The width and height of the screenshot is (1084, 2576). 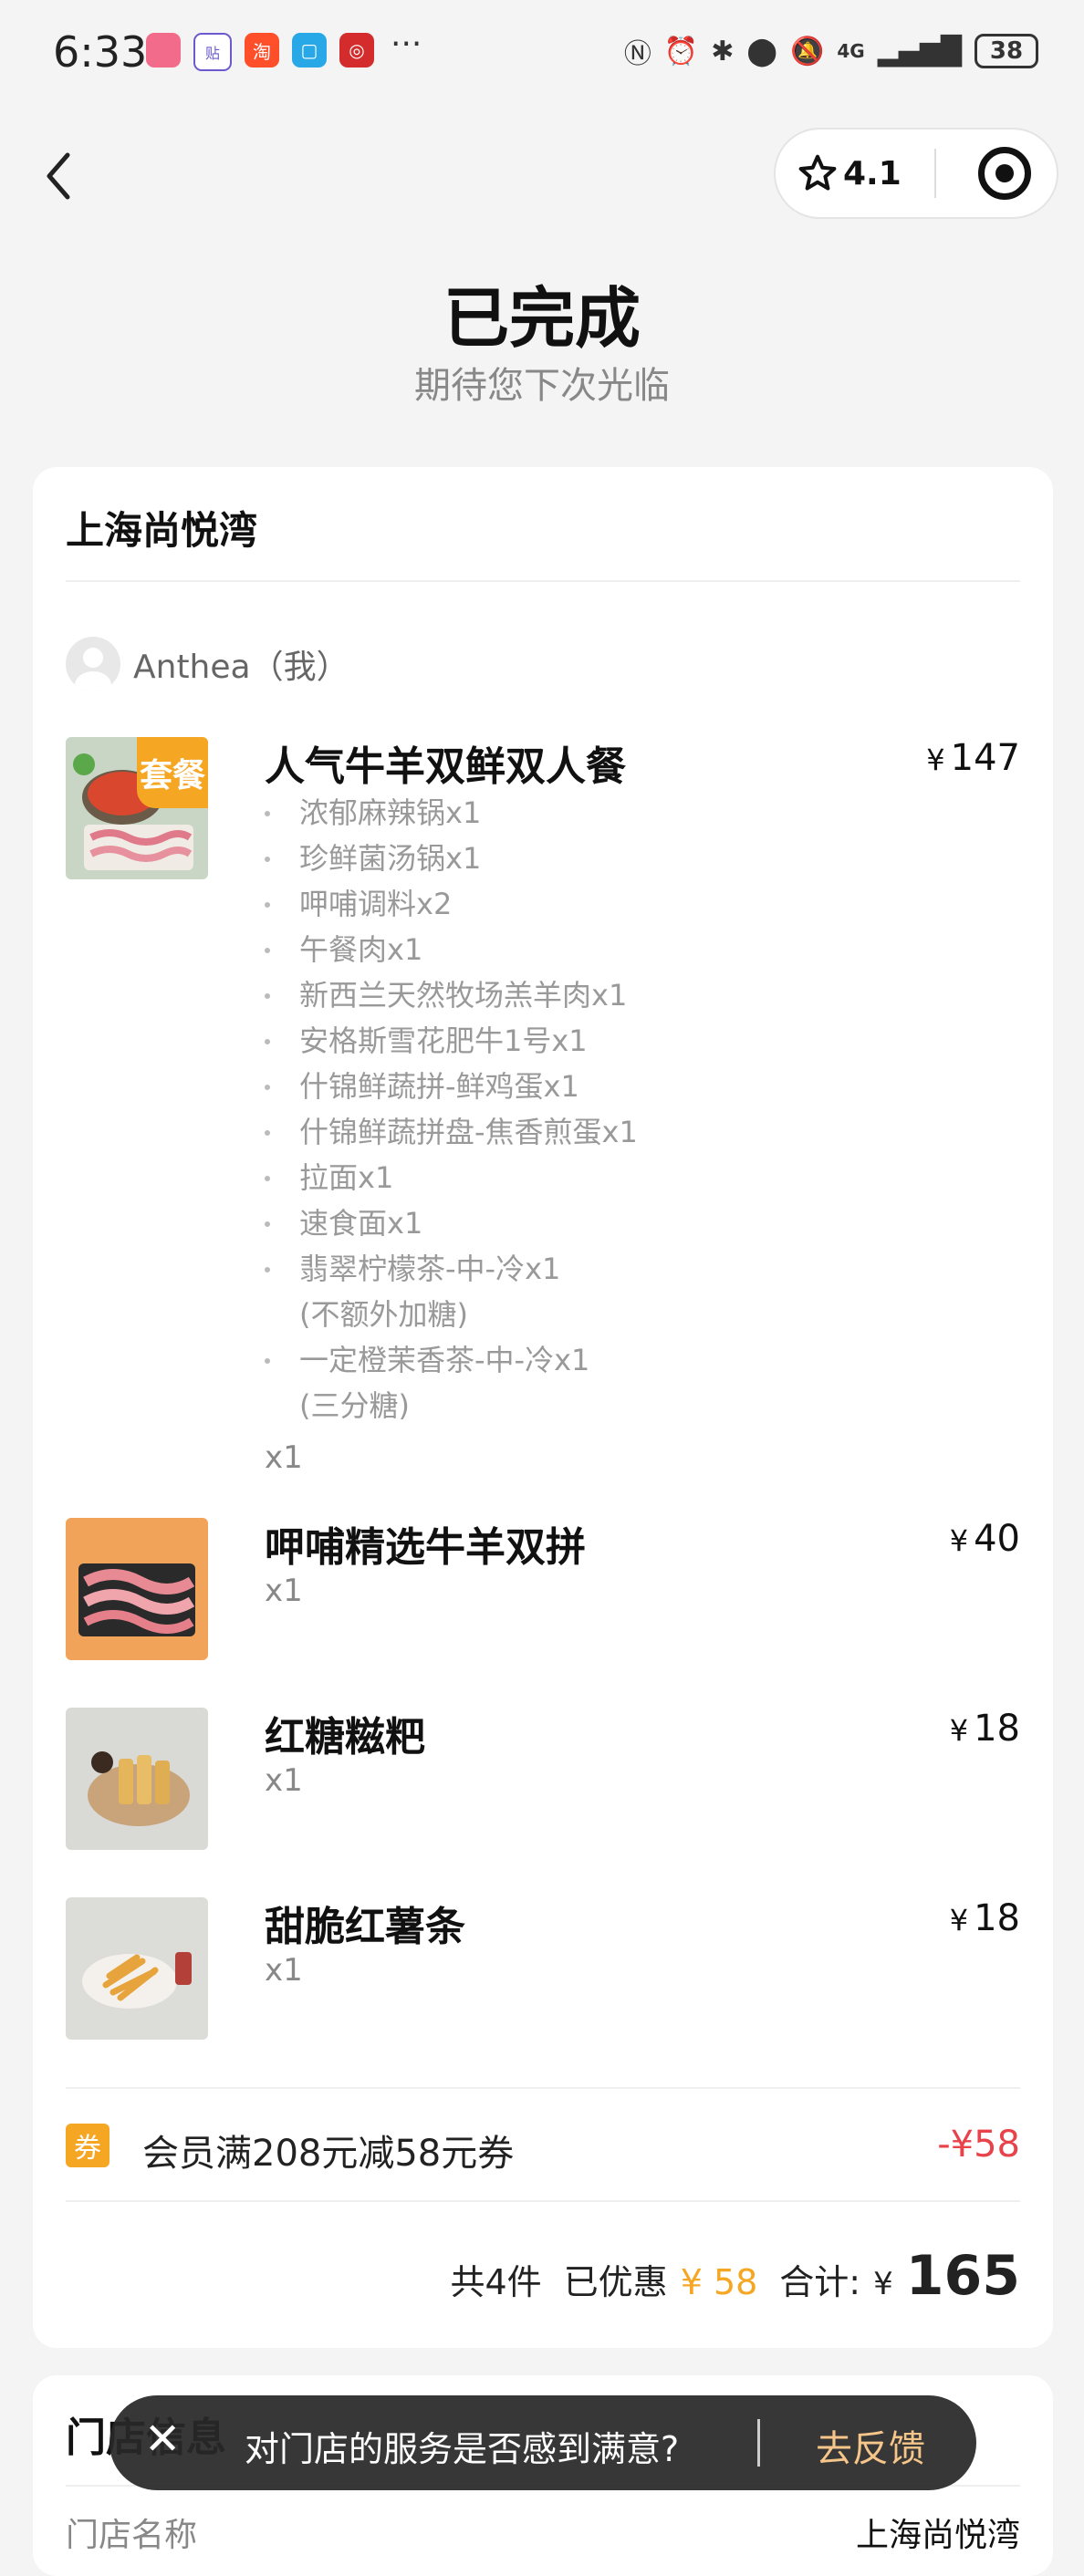 I want to click on location-icon: ⬤, so click(x=761, y=51).